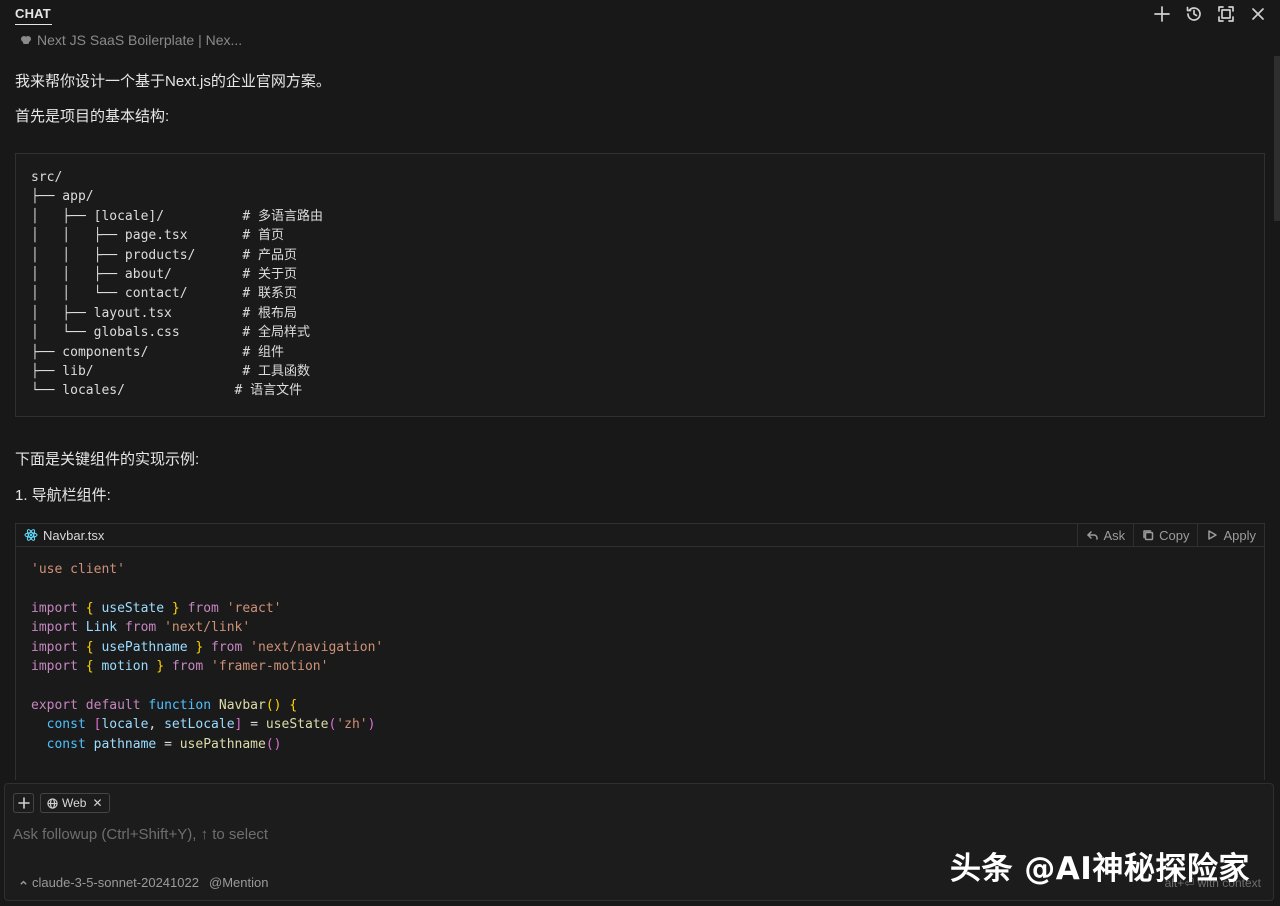 Image resolution: width=1280 pixels, height=906 pixels. I want to click on model-selector: claude-3-5-sonnet-20241022, so click(109, 882).